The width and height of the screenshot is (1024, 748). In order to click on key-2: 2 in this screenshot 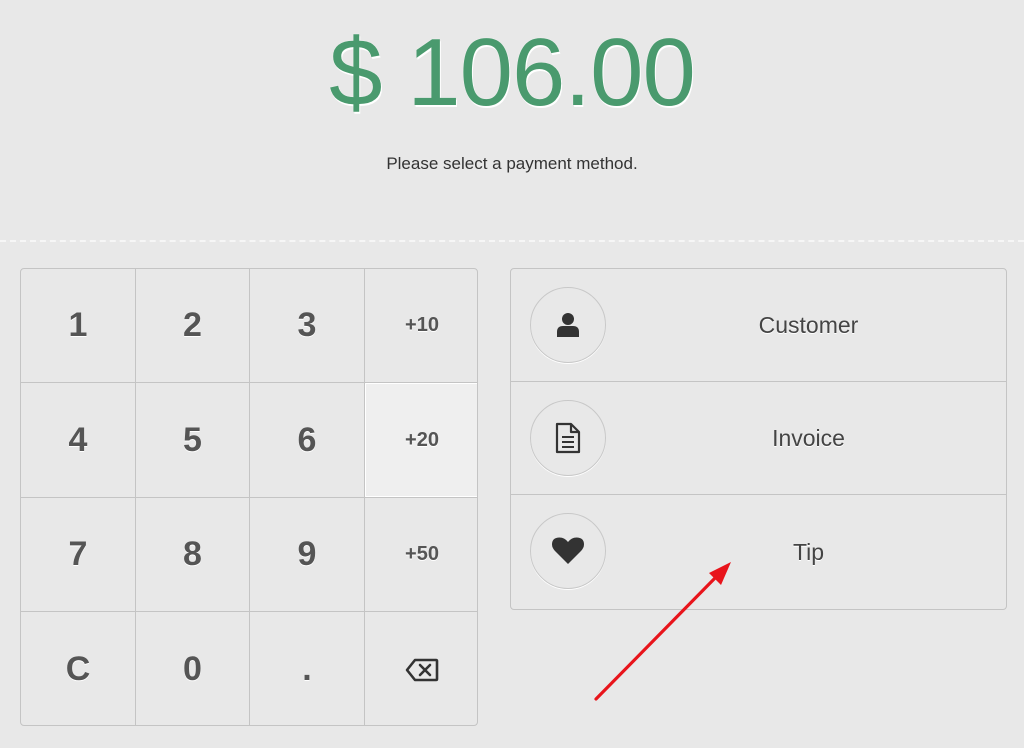, I will do `click(193, 326)`.